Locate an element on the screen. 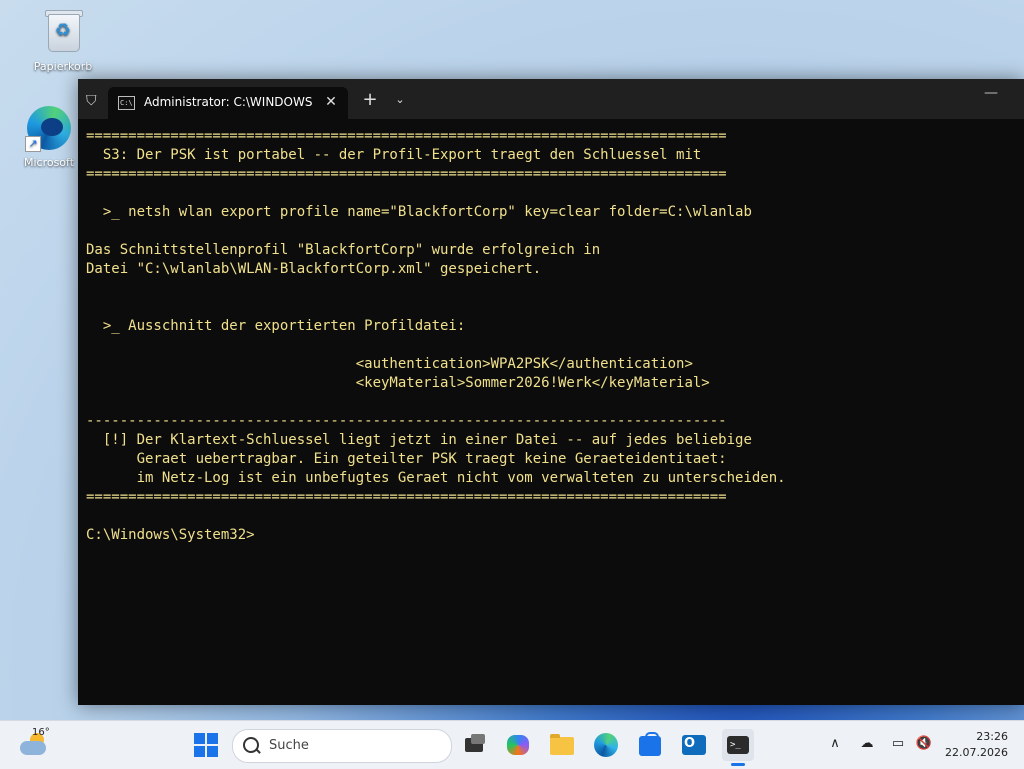 This screenshot has width=1024, height=769. display-icon: ▭ is located at coordinates (898, 744).